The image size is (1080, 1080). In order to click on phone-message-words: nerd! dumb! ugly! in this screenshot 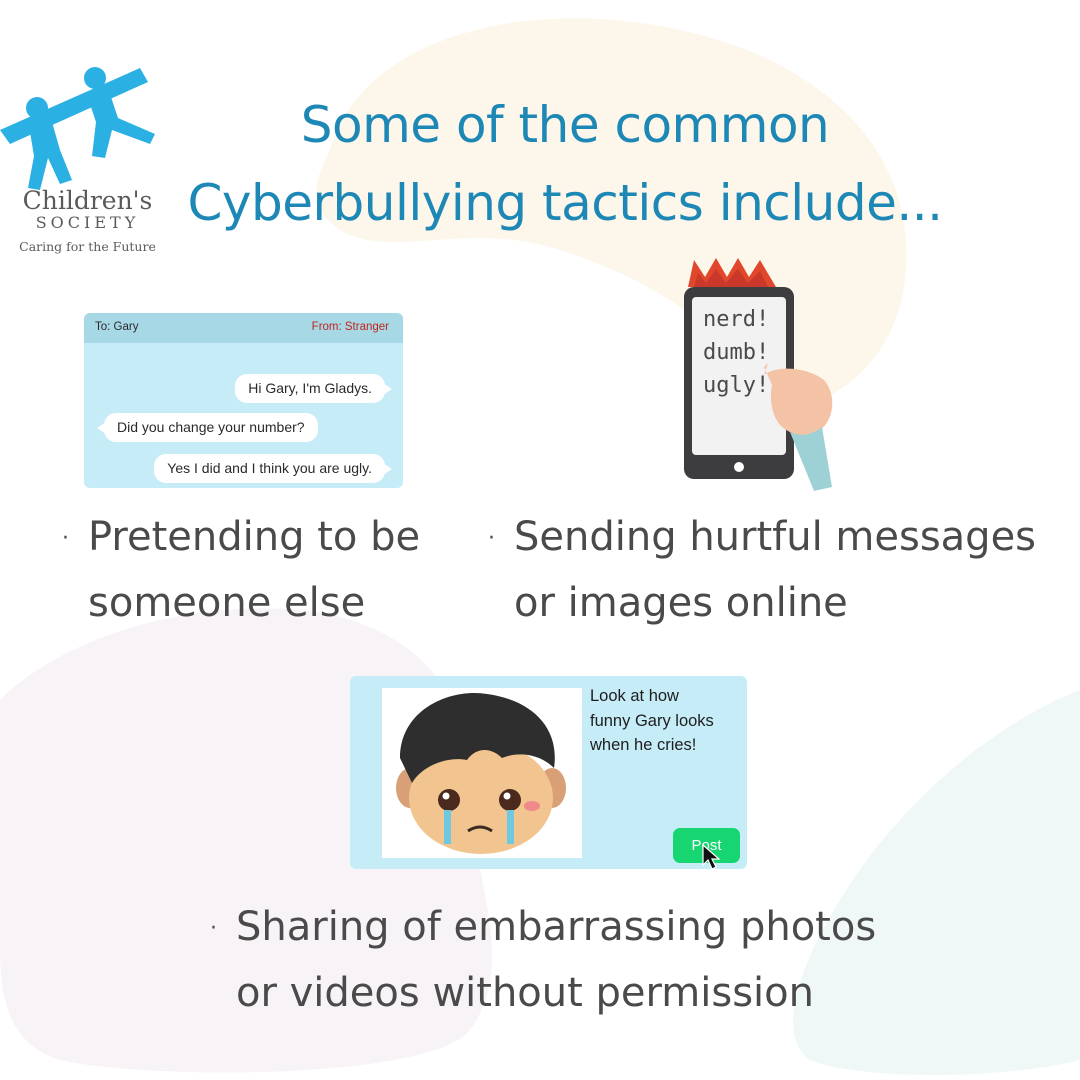, I will do `click(743, 352)`.